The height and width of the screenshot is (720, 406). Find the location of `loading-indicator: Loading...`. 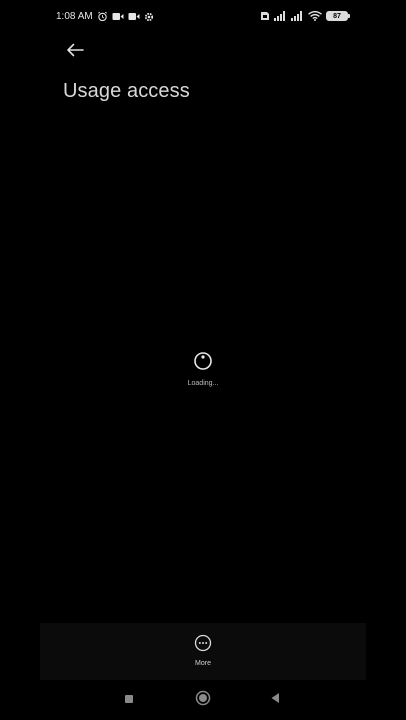

loading-indicator: Loading... is located at coordinates (203, 369).